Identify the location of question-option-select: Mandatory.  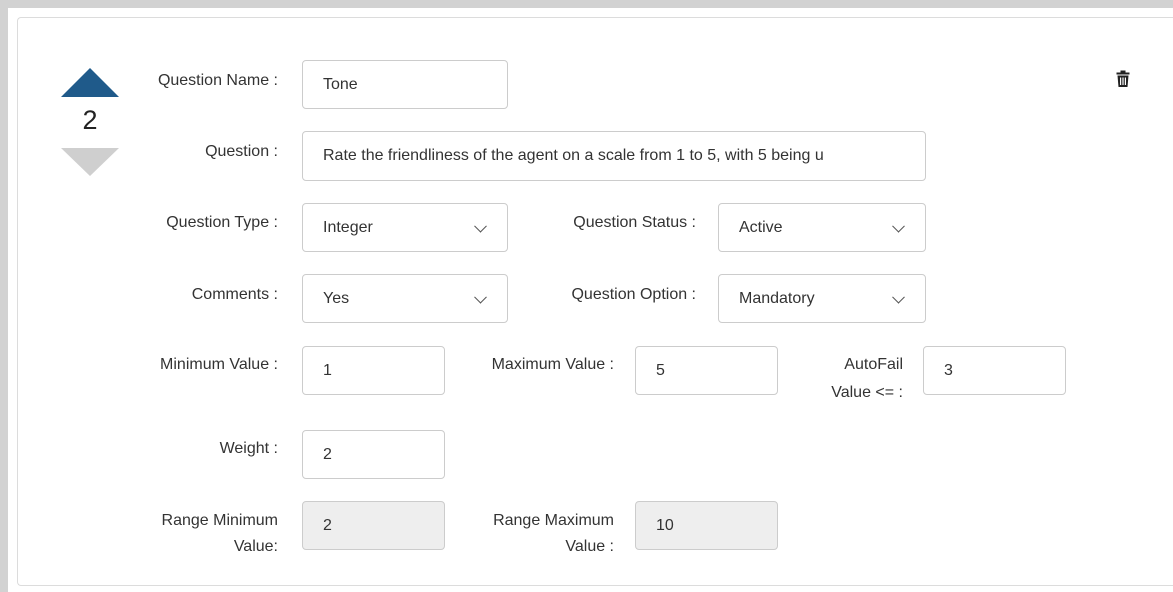
(822, 298).